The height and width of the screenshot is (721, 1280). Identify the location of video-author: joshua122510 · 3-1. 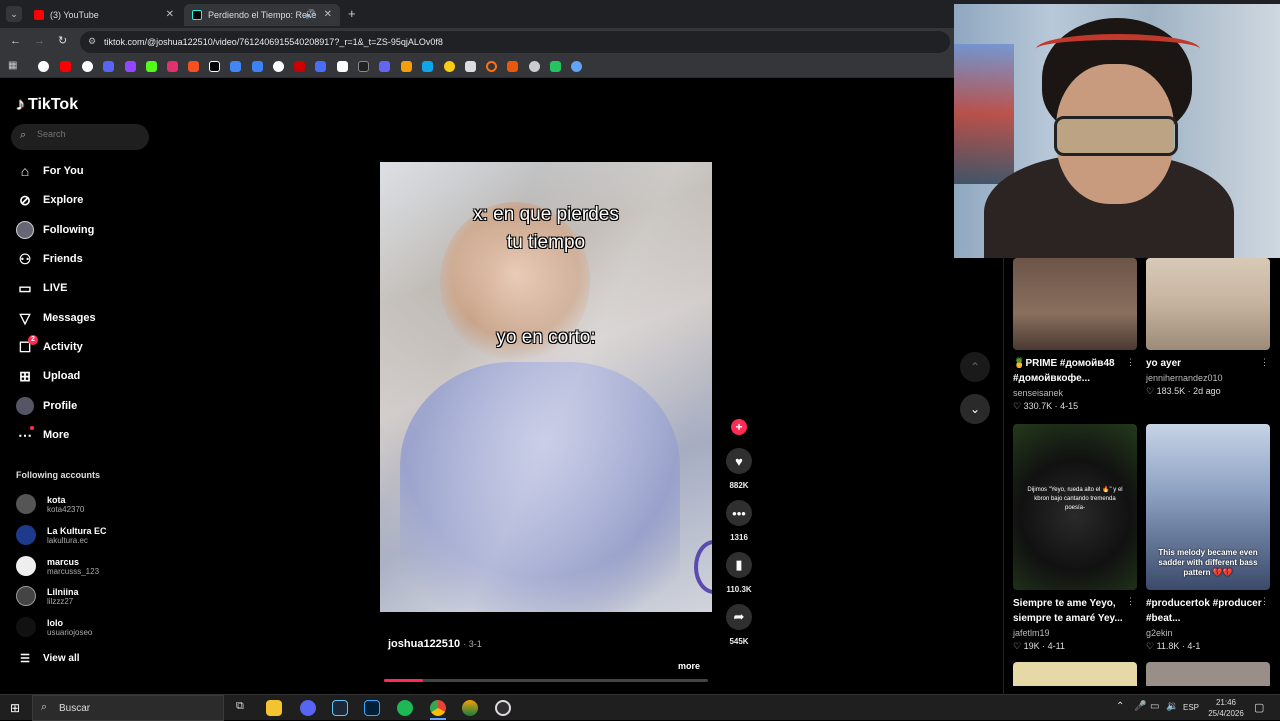
(435, 644).